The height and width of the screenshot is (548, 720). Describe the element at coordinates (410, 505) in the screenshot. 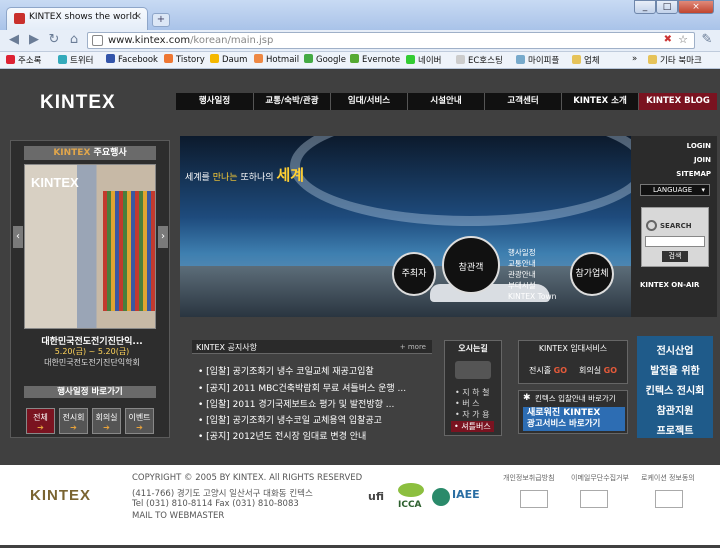

I see `icca-logo: ICCA` at that location.